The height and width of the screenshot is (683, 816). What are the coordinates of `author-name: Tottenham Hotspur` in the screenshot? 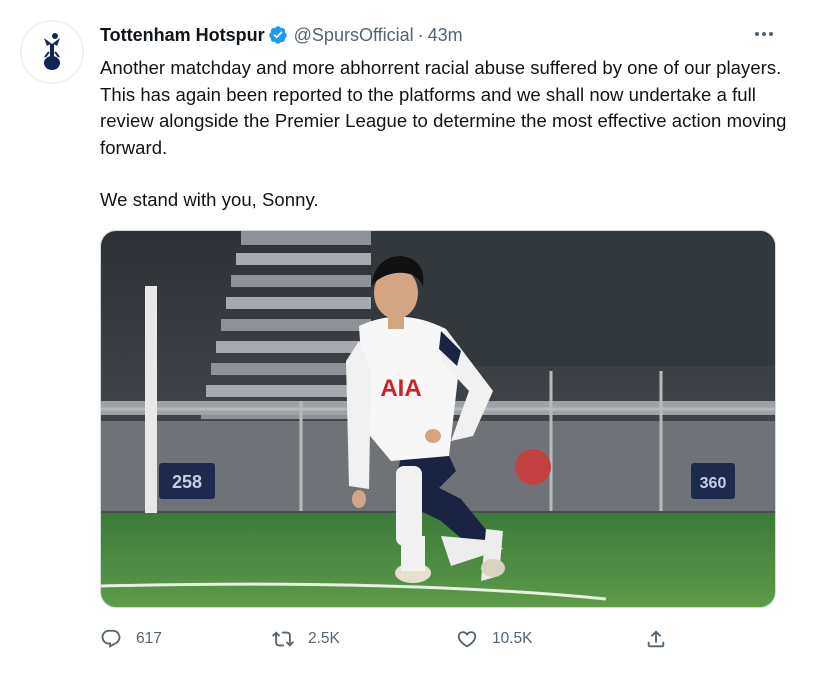 It's located at (182, 35).